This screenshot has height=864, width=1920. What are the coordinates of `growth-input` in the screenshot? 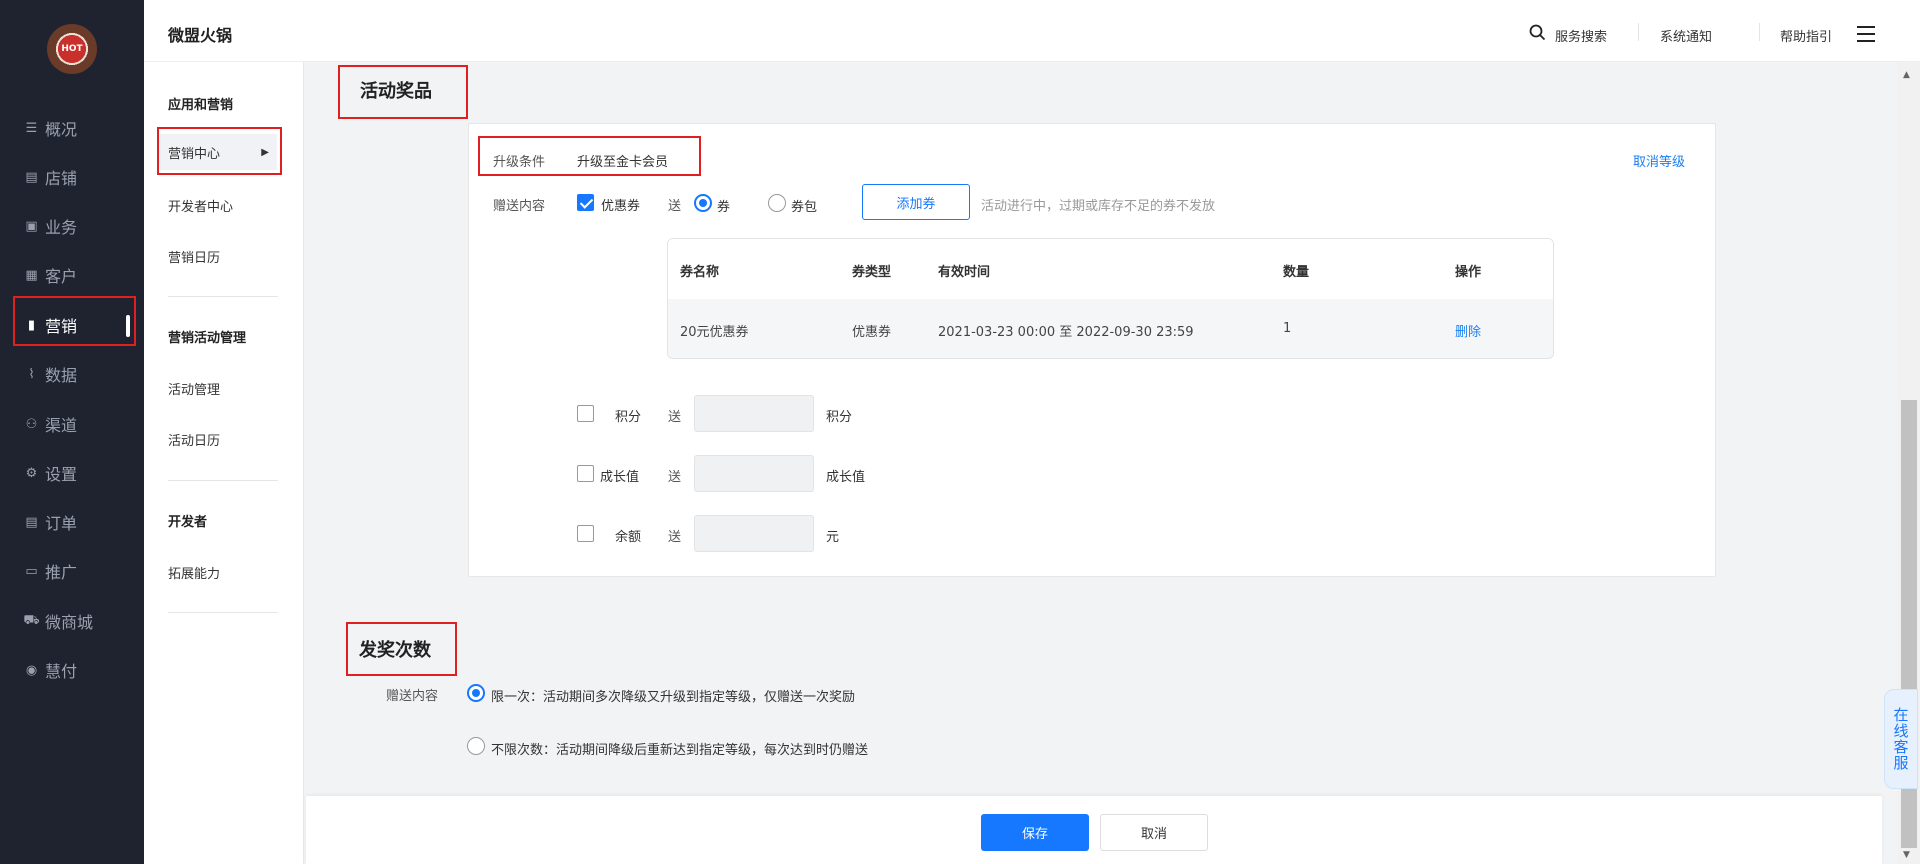 It's located at (754, 473).